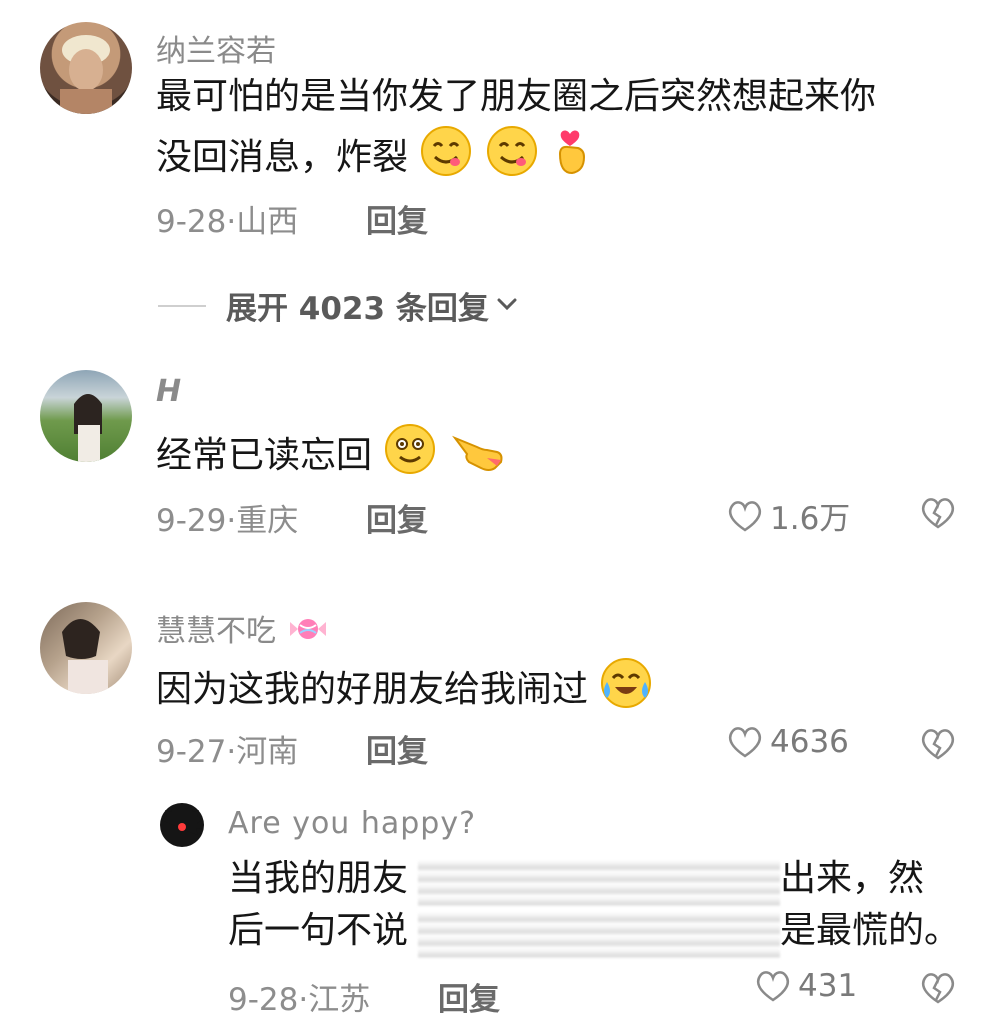 This screenshot has width=1000, height=1036. What do you see at coordinates (191, 521) in the screenshot?
I see `comment-date: 9-29` at bounding box center [191, 521].